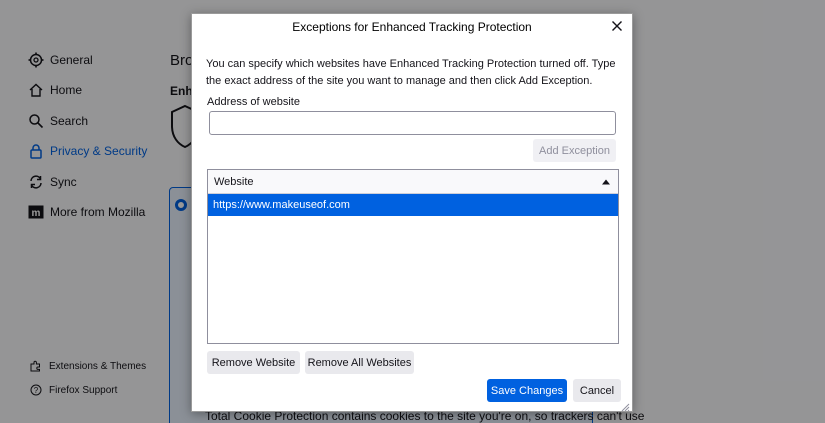  Describe the element at coordinates (527, 390) in the screenshot. I see `save-changes-button: Save Changes` at that location.